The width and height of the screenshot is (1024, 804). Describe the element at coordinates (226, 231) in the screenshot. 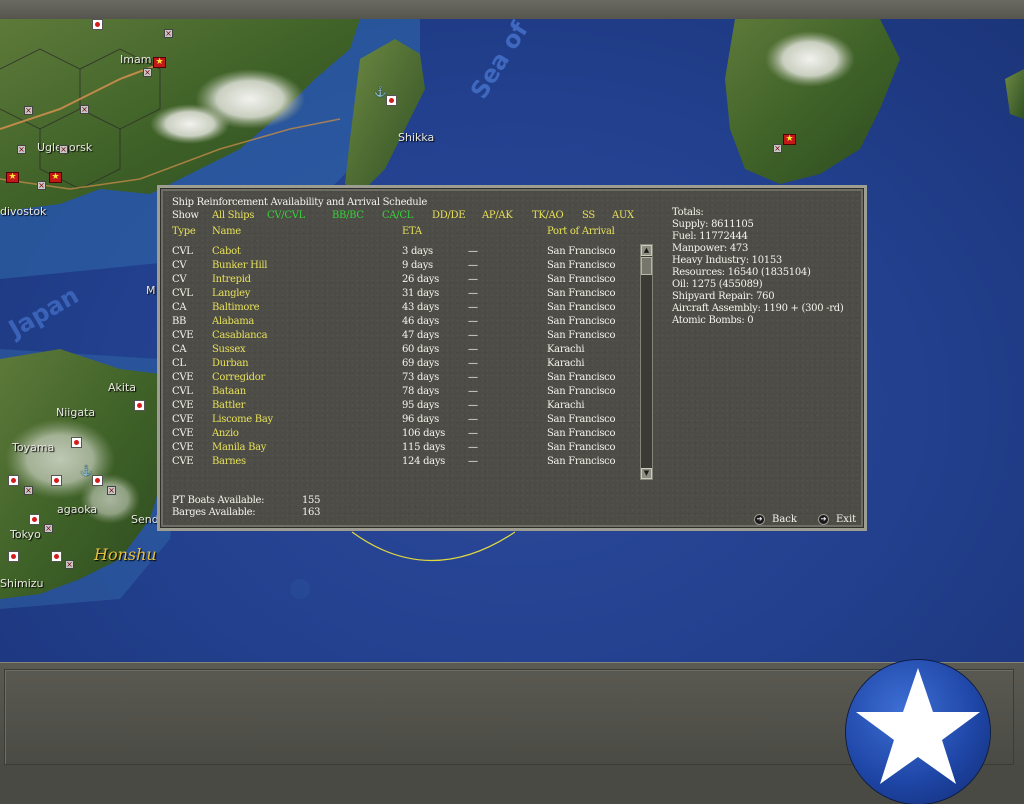

I see `column-header-name: Name` at that location.